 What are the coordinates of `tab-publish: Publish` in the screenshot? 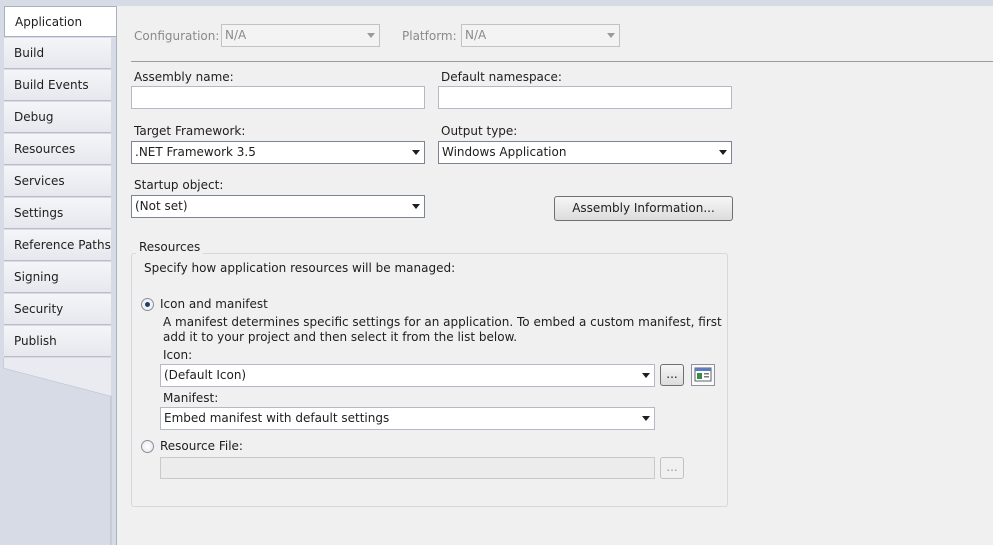 It's located at (57, 341).